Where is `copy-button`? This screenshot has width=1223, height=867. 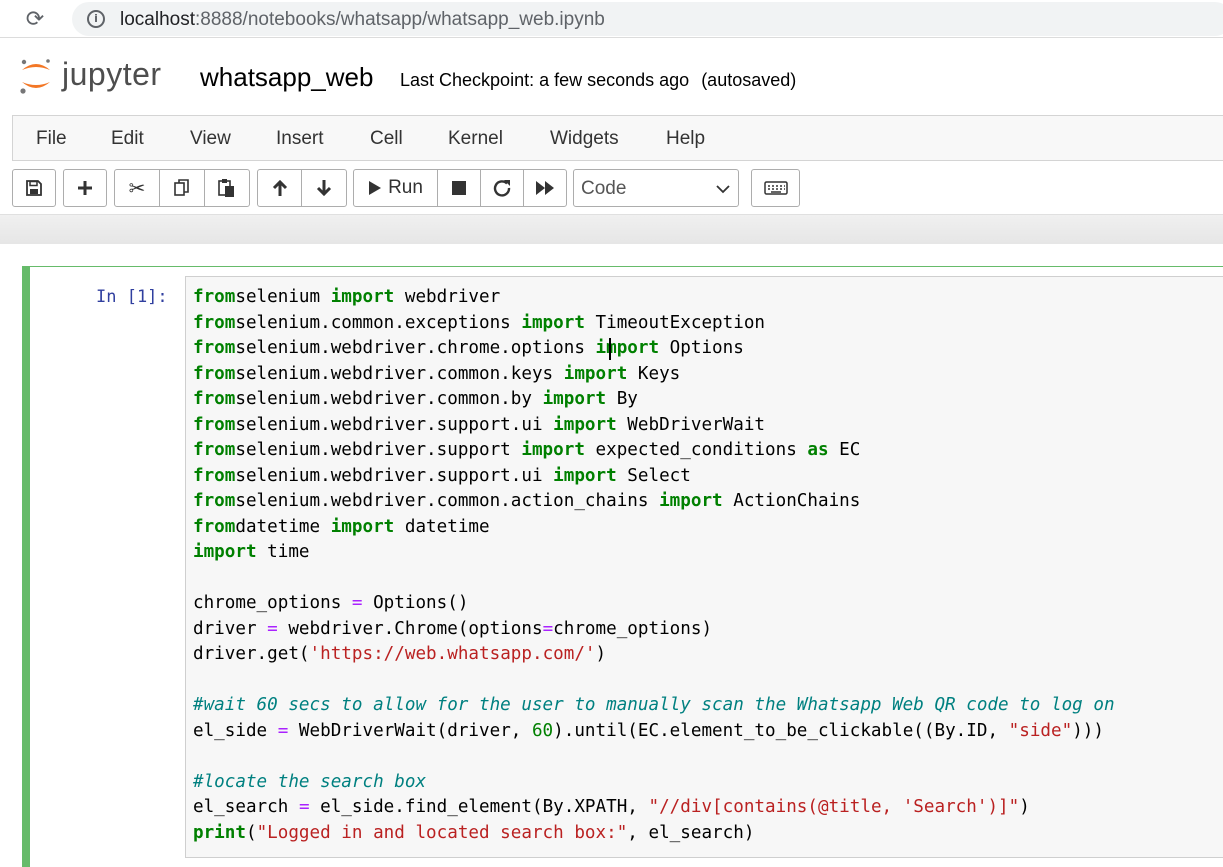
copy-button is located at coordinates (182, 188).